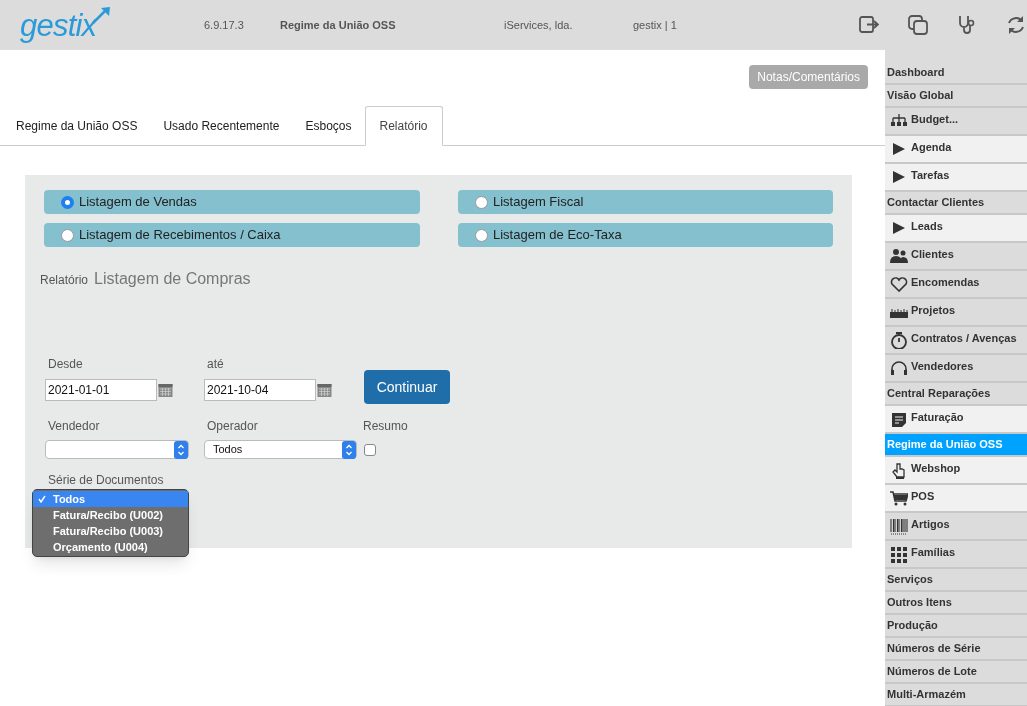 This screenshot has width=1027, height=706. Describe the element at coordinates (370, 449) in the screenshot. I see `summary-checkbox` at that location.